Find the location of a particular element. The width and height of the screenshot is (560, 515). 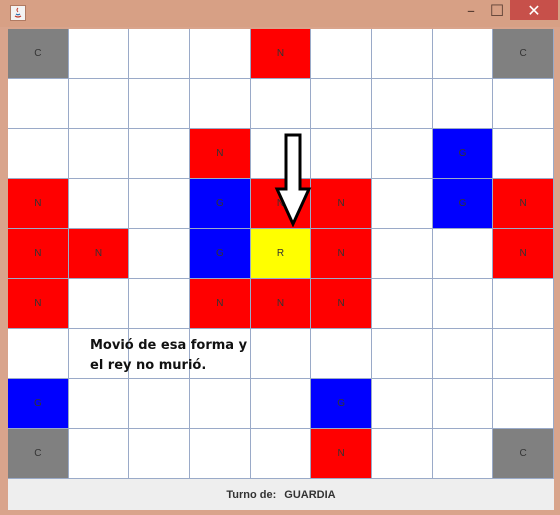

annotation-line-2: el rey no murió. is located at coordinates (148, 365).